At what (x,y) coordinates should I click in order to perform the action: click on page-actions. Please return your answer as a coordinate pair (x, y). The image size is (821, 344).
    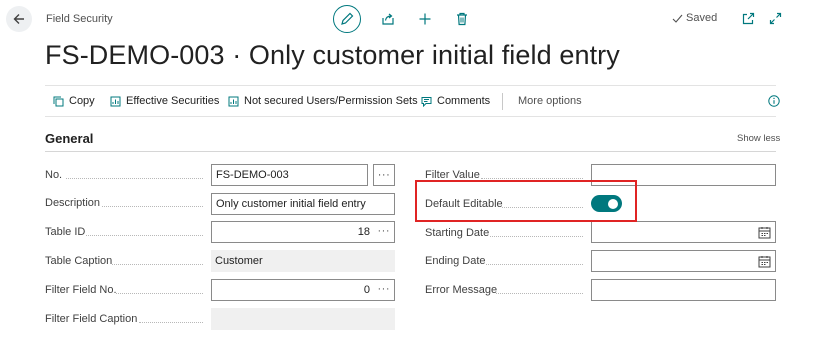
    Looking at the image, I should click on (402, 19).